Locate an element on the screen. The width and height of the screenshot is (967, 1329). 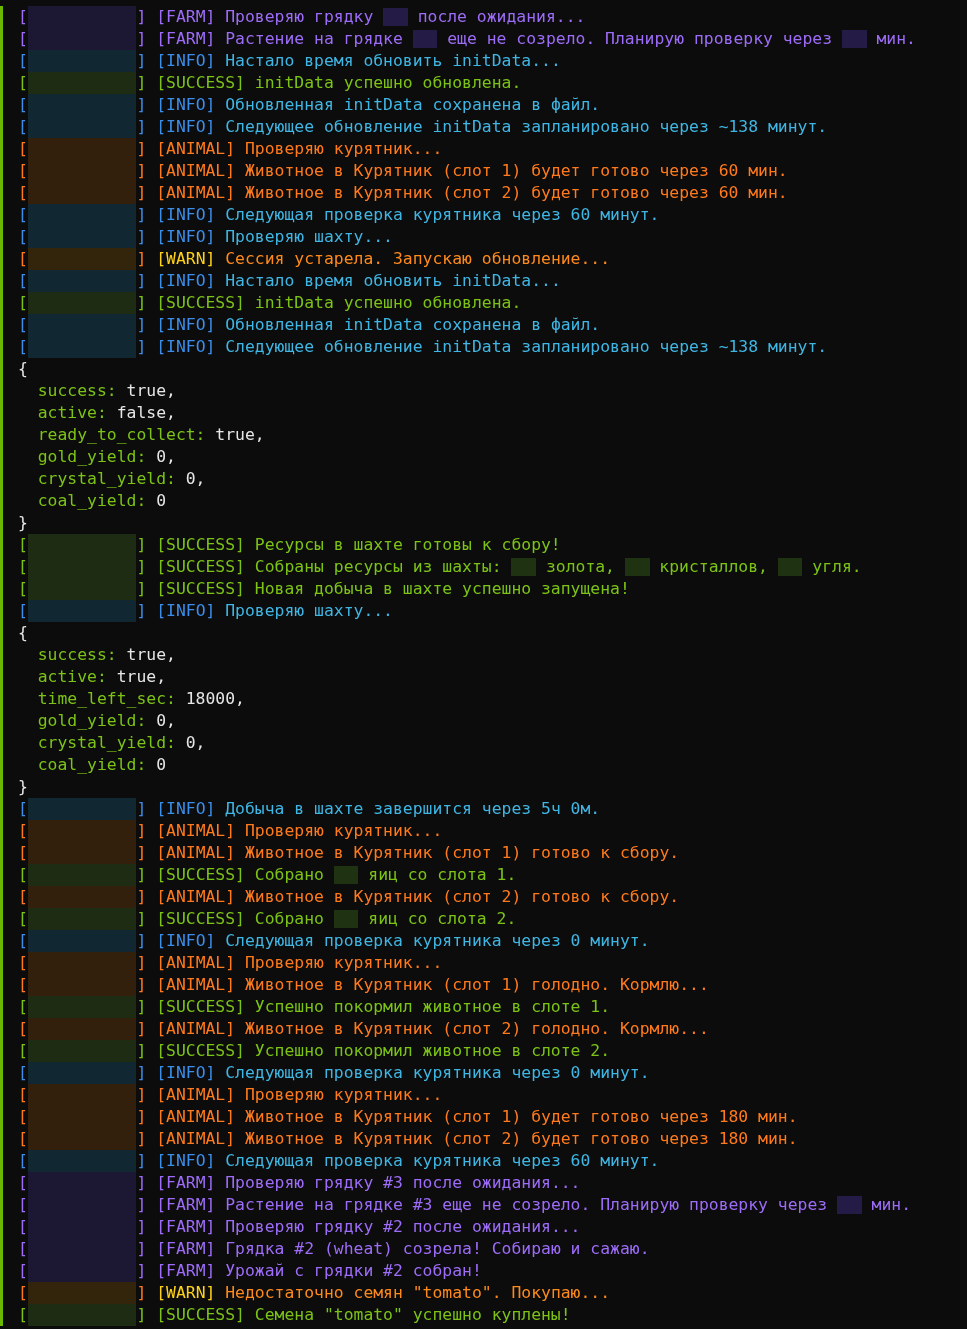
json-key: crystal_yield: is located at coordinates (106, 743).